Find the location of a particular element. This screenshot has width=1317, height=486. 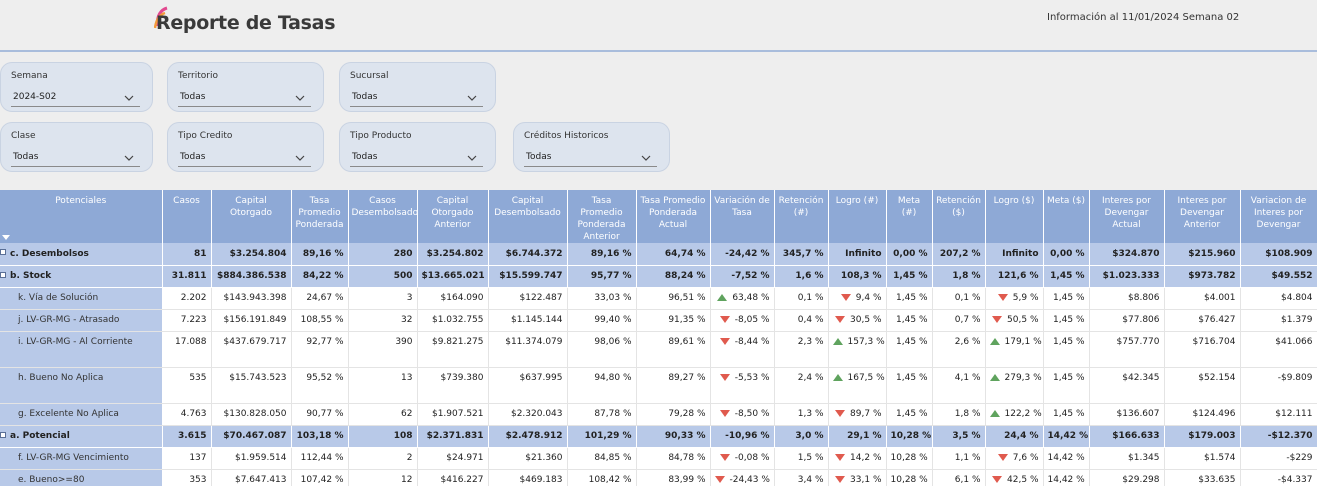

column-header: Interes por Devengar Actual is located at coordinates (1127, 216).